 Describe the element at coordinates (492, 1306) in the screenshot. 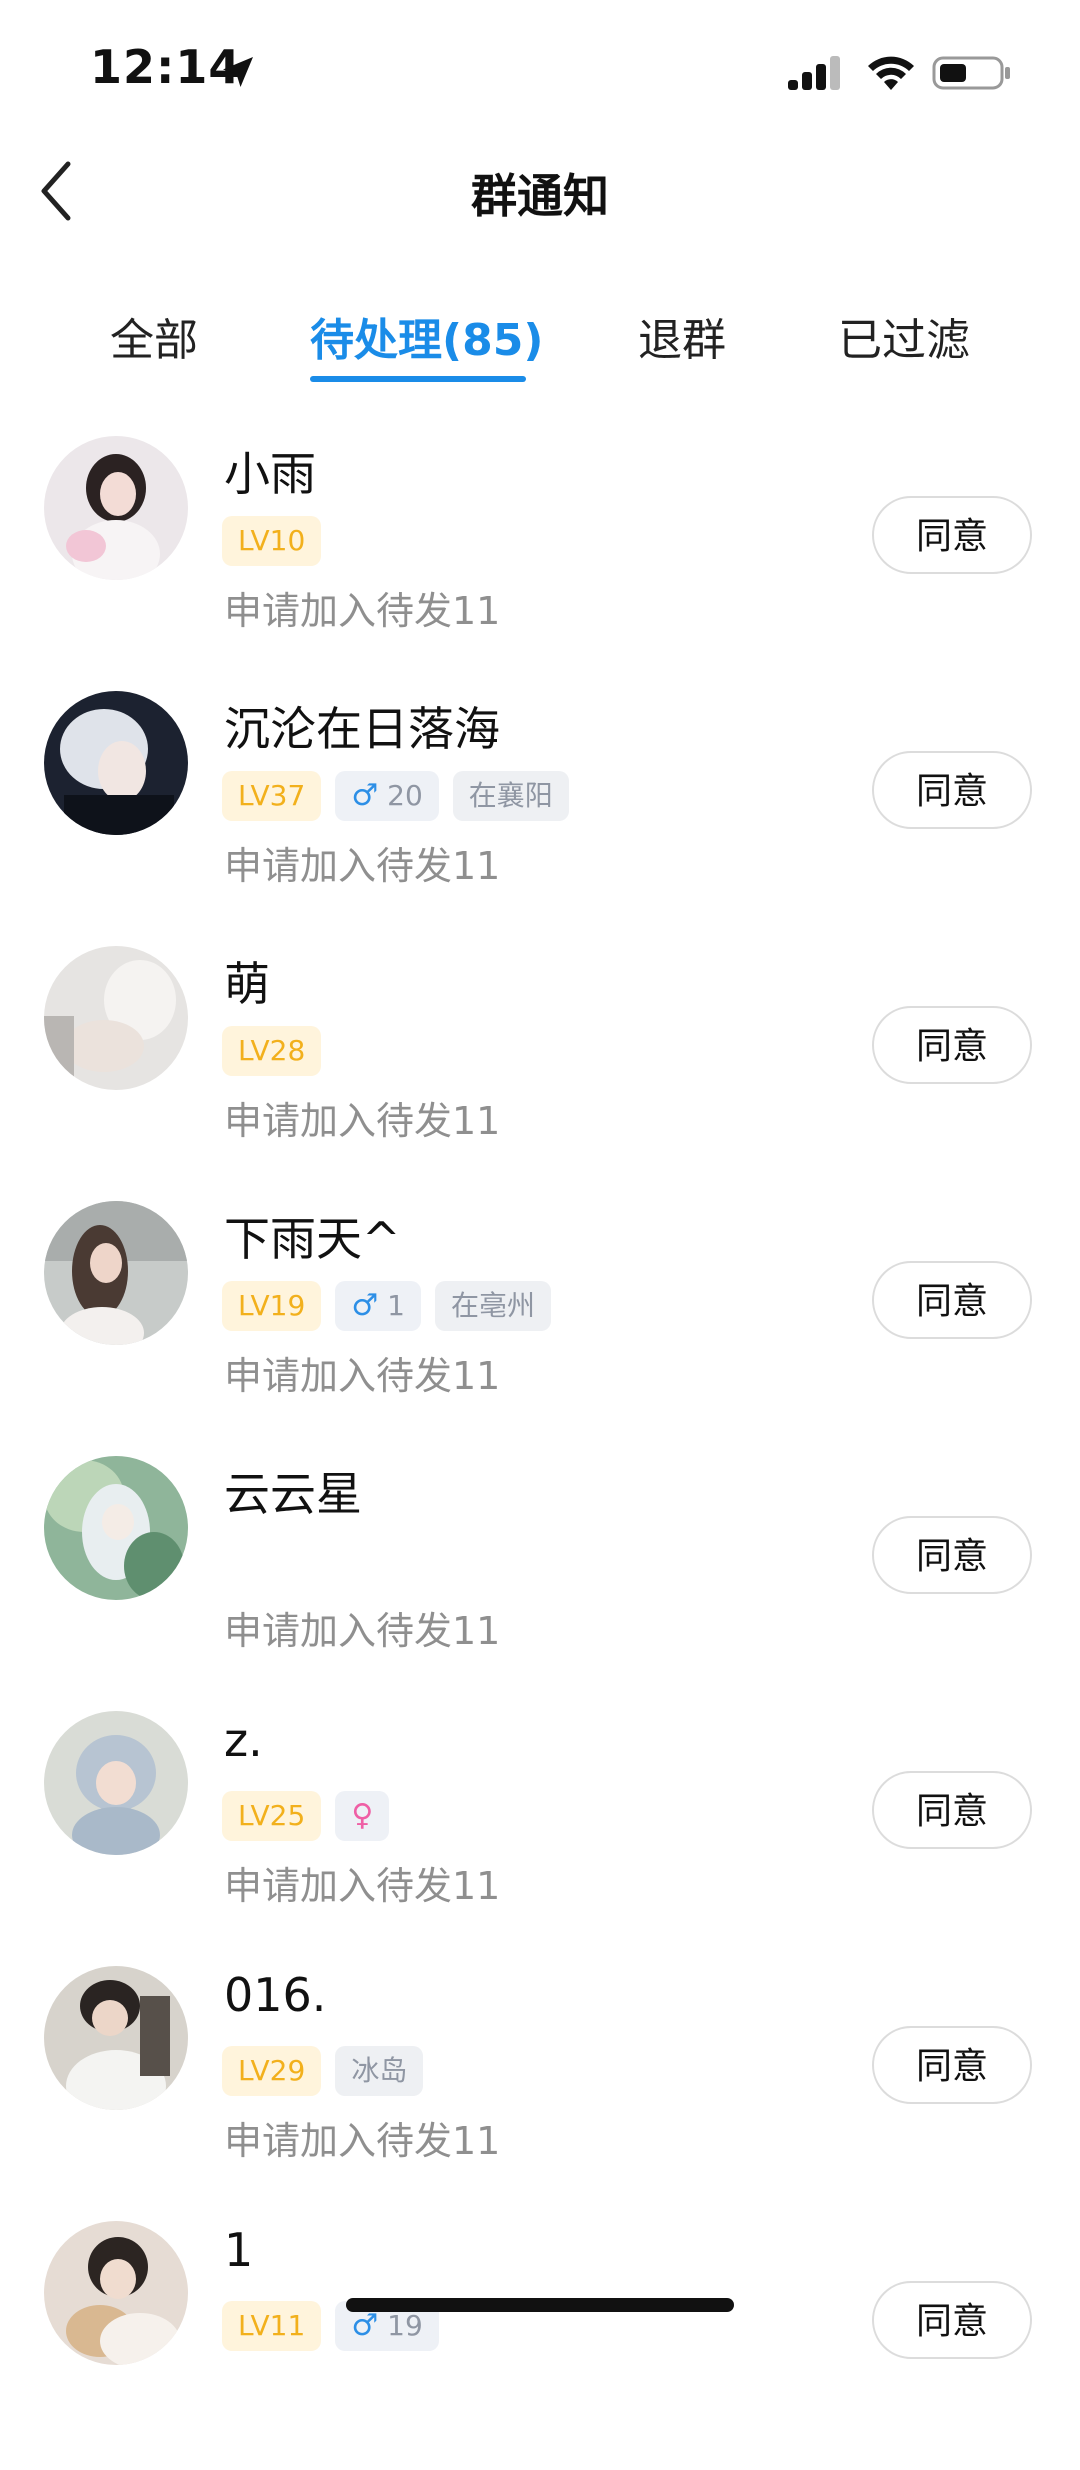

I see `location-badge: 在亳州` at that location.